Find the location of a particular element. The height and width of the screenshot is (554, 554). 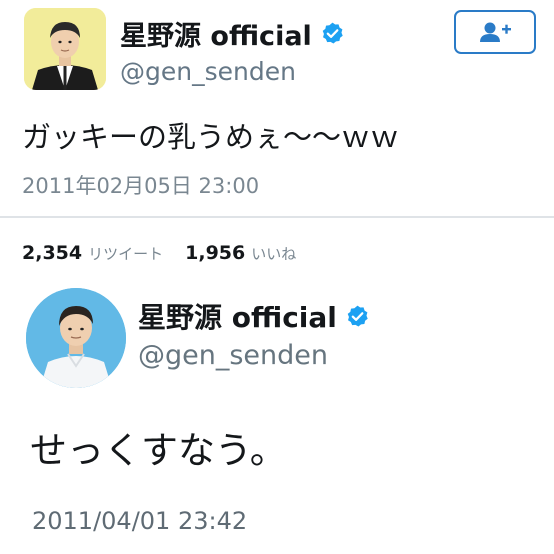

tweet-timestamp: 2011年02月05日 23:00 is located at coordinates (140, 185).